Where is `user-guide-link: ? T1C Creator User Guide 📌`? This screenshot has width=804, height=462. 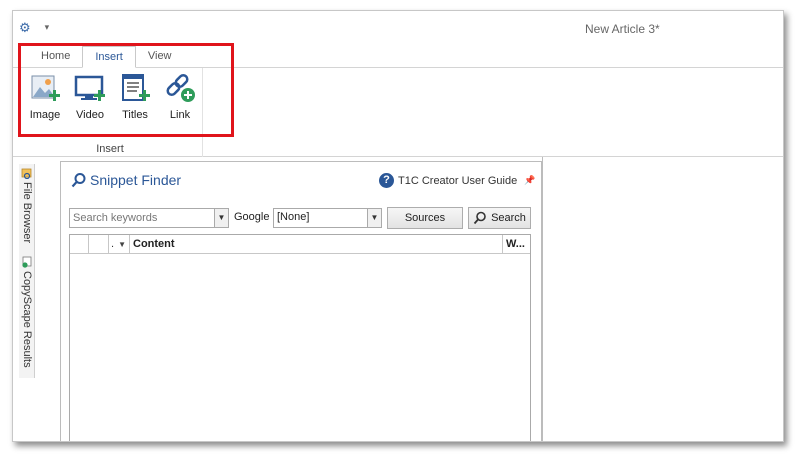 user-guide-link: ? T1C Creator User Guide 📌 is located at coordinates (457, 180).